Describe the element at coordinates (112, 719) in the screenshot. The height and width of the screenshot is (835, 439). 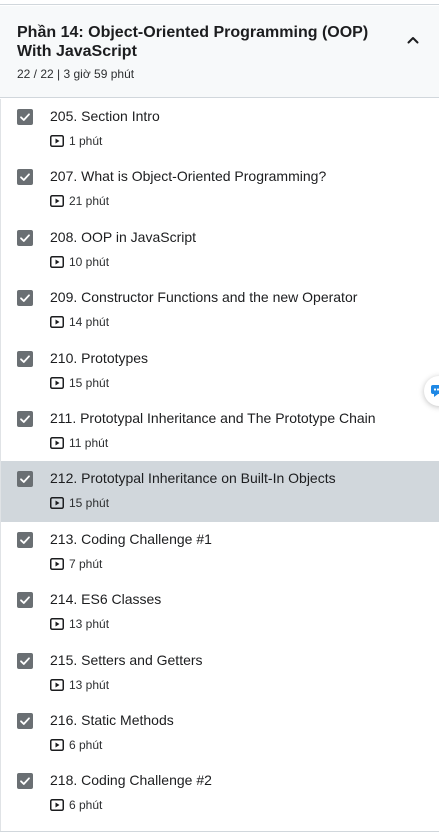
I see `lecture-title: 216. Static Methods` at that location.